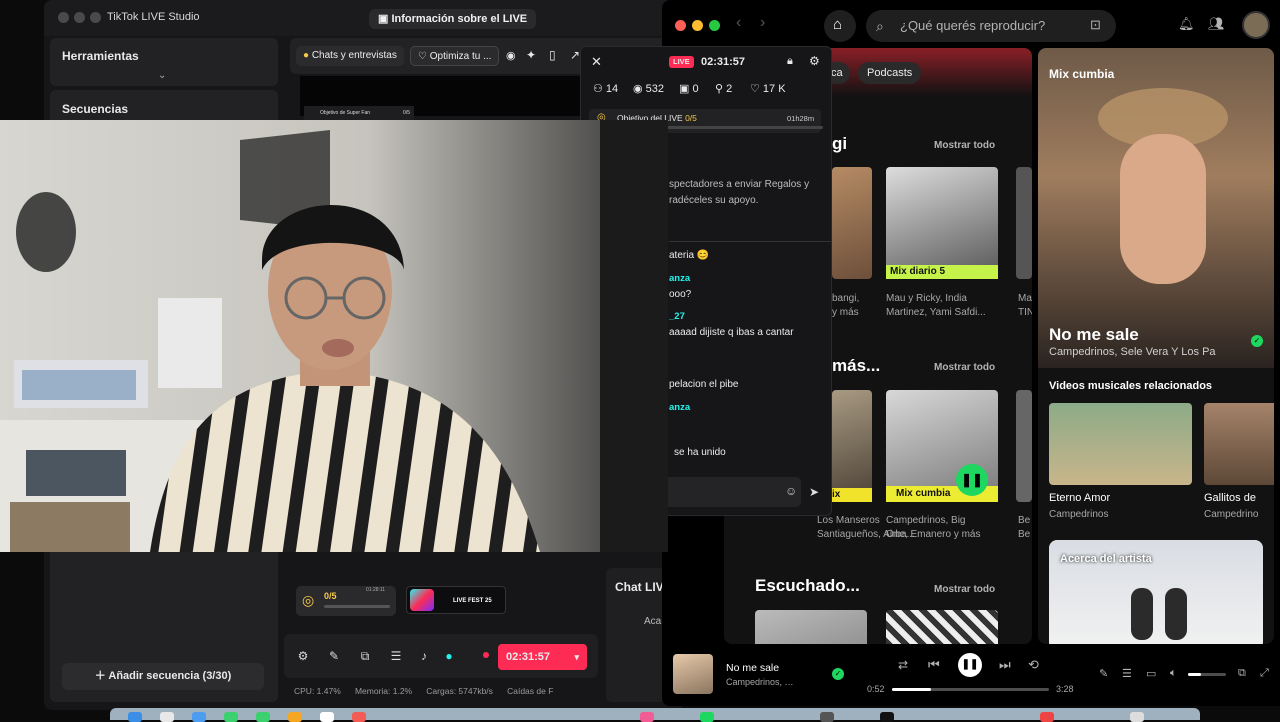 This screenshot has width=1280, height=722. I want to click on mix-card-cover: Mix cumbia ❚❚, so click(942, 446).